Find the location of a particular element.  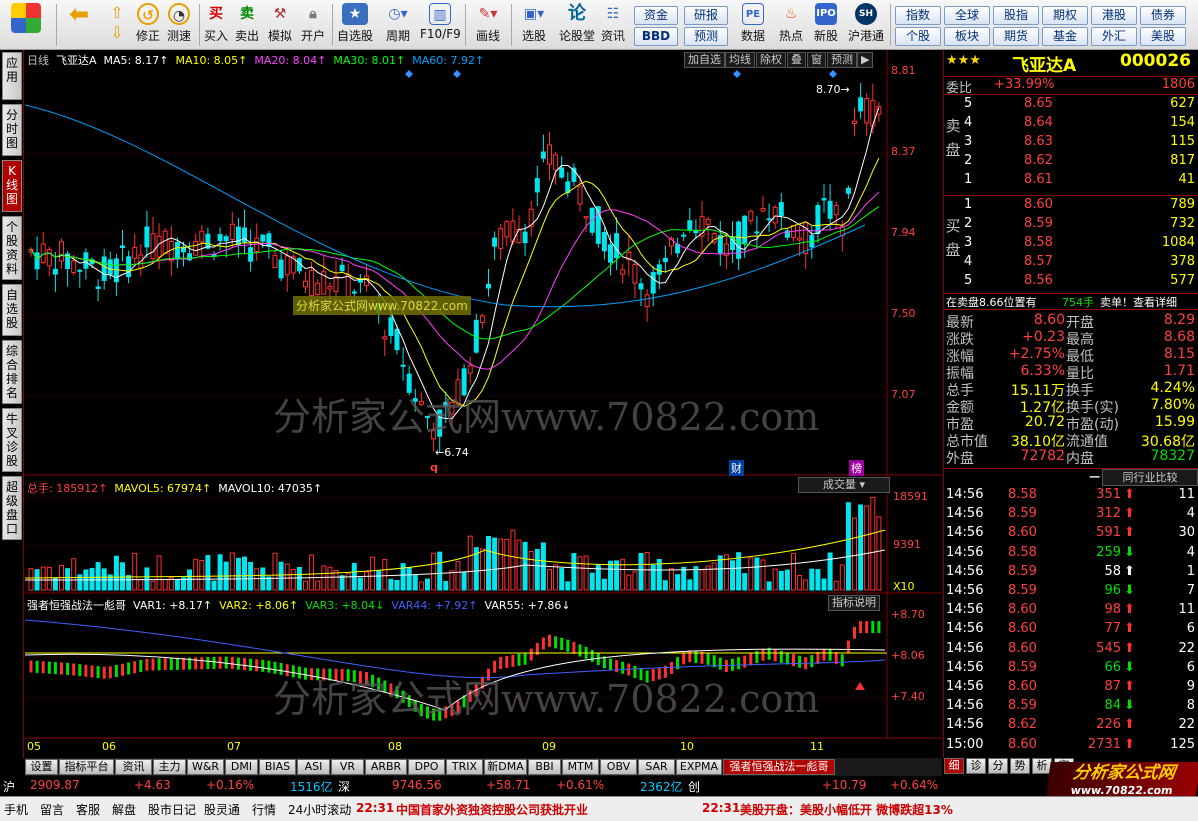

indicator-tab-6: BIAS is located at coordinates (277, 767).